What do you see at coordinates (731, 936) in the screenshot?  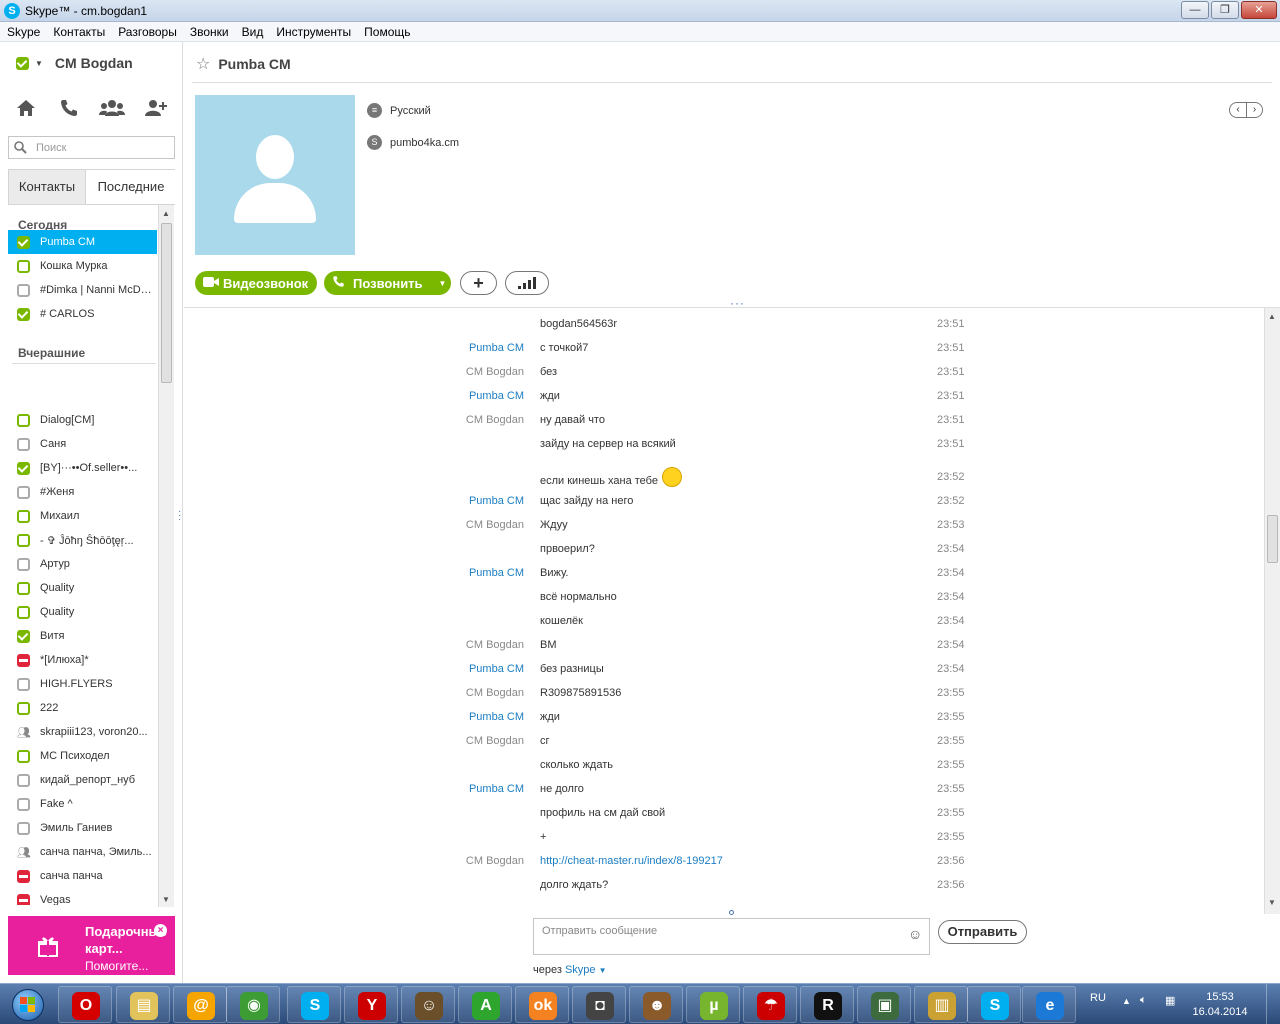 I see `message-input: Отправить сообщение ☺` at bounding box center [731, 936].